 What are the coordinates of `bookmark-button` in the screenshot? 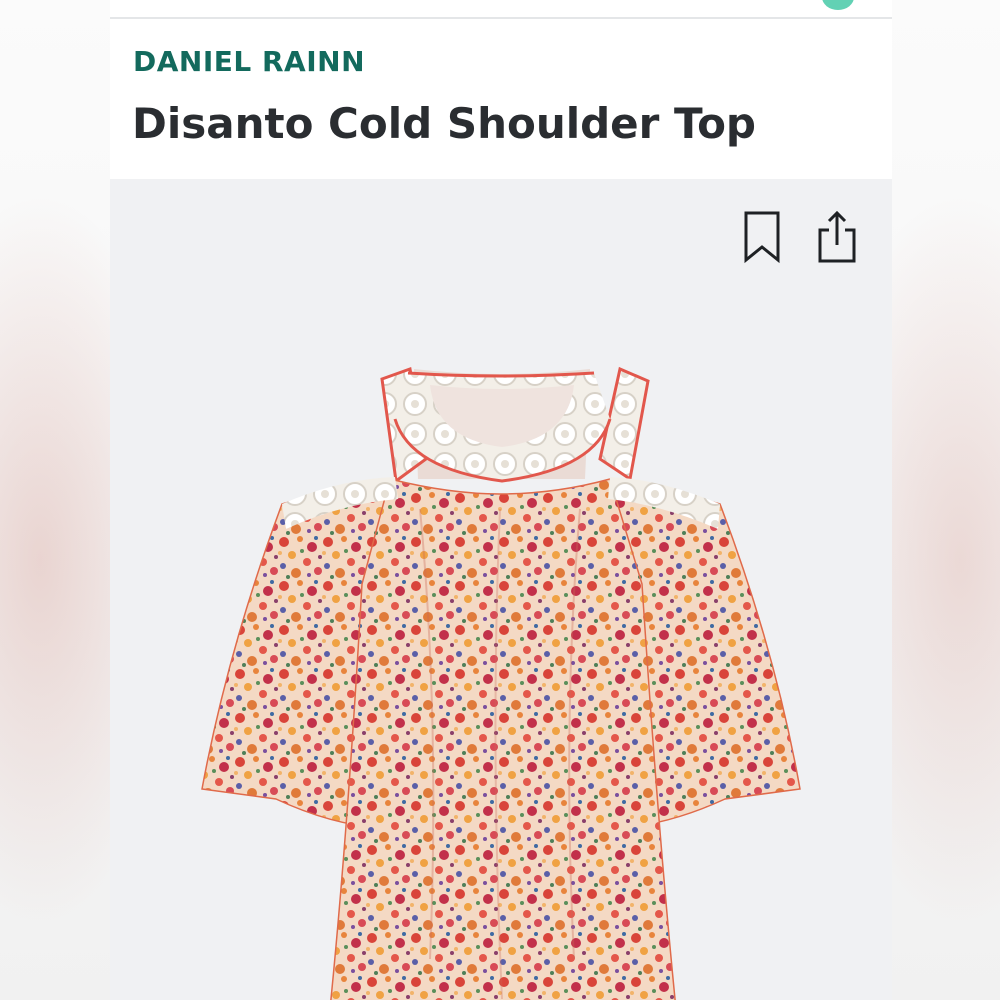 It's located at (762, 237).